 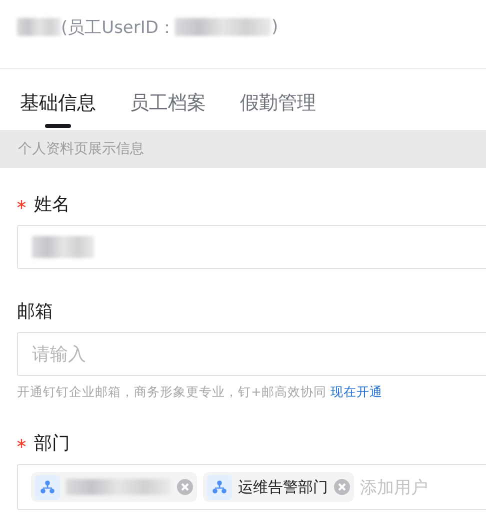 I want to click on tab: 员工档案, so click(x=168, y=108).